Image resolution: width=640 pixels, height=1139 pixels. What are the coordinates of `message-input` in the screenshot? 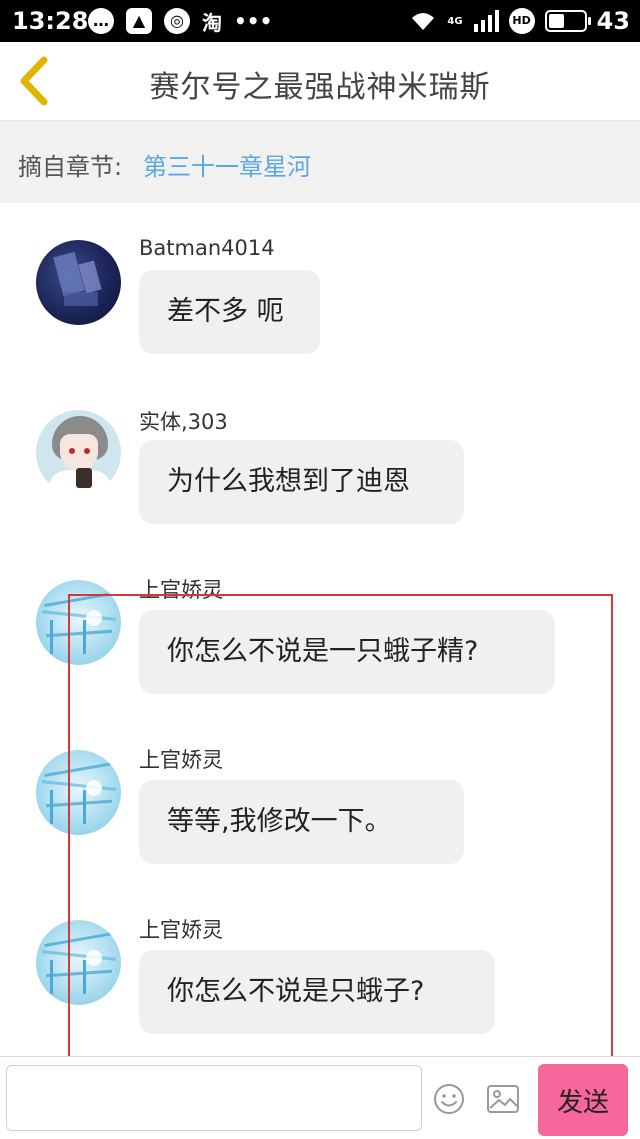 It's located at (214, 1098).